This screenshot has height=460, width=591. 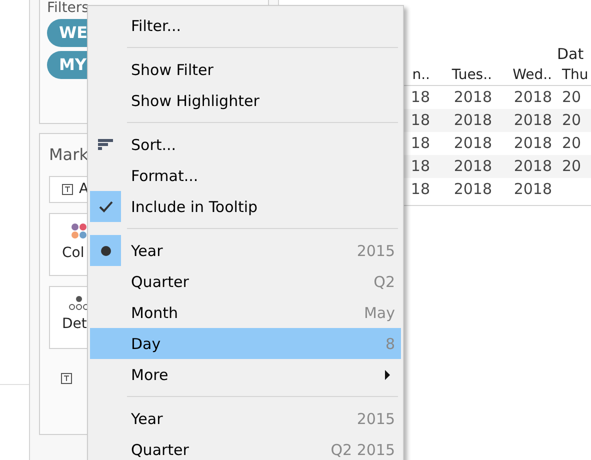 What do you see at coordinates (571, 54) in the screenshot?
I see `column-group-header: Dat` at bounding box center [571, 54].